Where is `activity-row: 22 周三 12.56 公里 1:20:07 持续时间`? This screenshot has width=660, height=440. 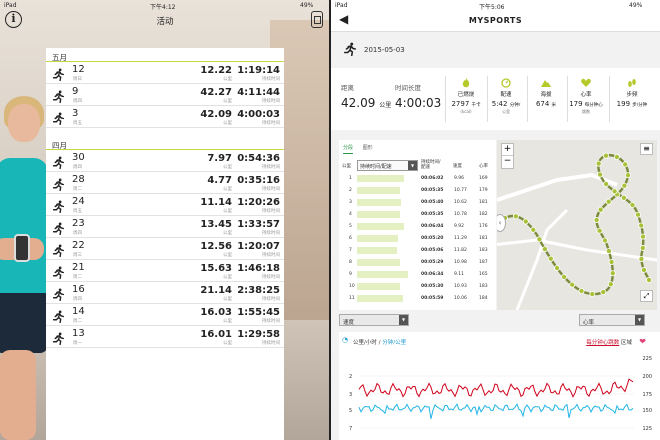
activity-row: 22 周三 12.56 公里 1:20:07 持续时间 is located at coordinates (165, 249).